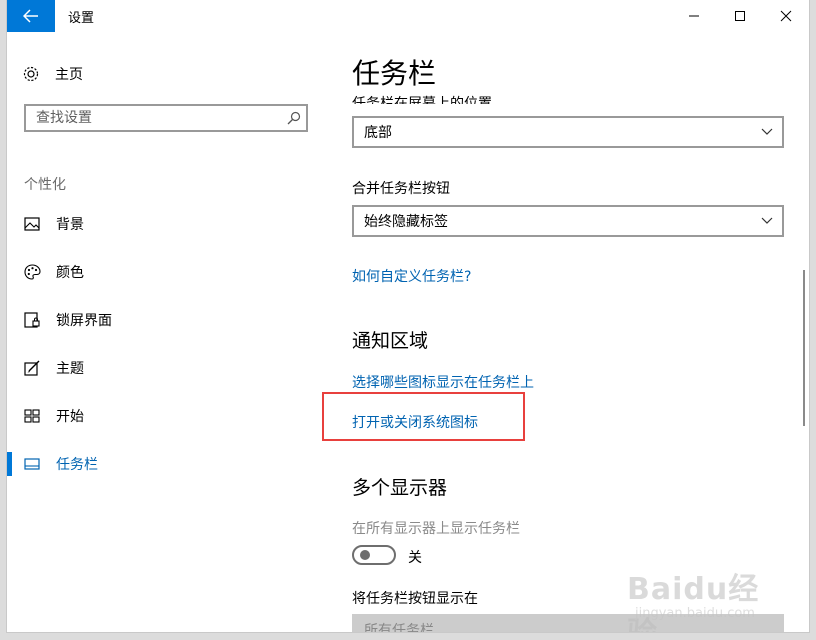 This screenshot has height=640, width=816. I want to click on selection-indicator, so click(9, 464).